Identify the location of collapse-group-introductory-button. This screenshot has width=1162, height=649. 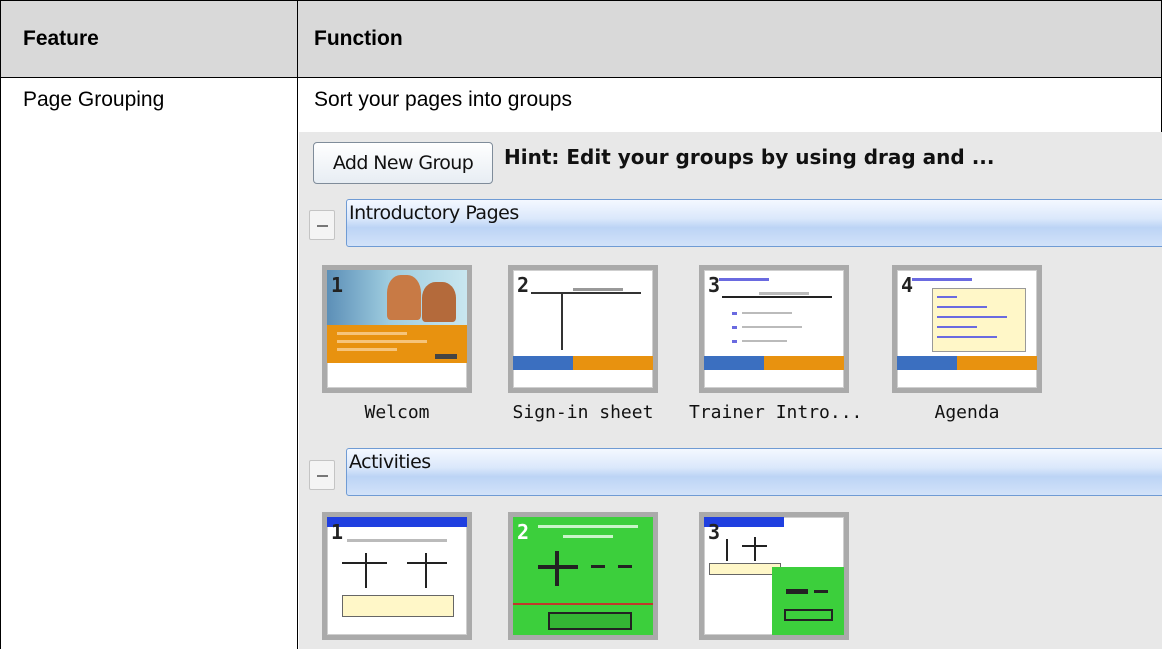
(322, 225).